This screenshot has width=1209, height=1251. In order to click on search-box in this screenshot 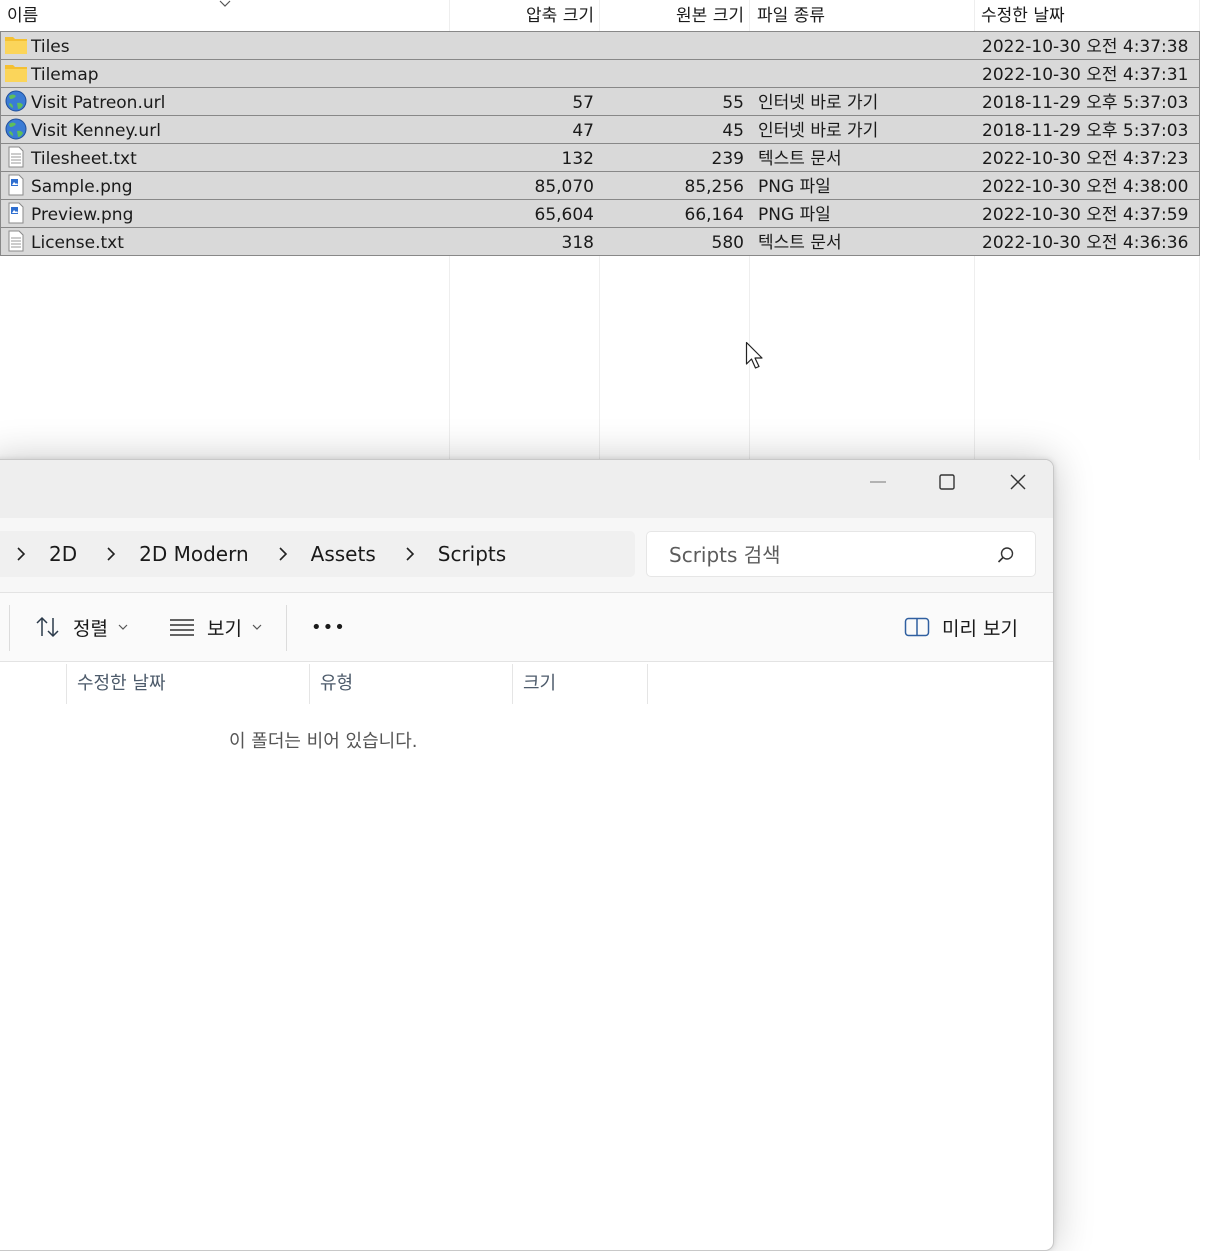, I will do `click(841, 554)`.